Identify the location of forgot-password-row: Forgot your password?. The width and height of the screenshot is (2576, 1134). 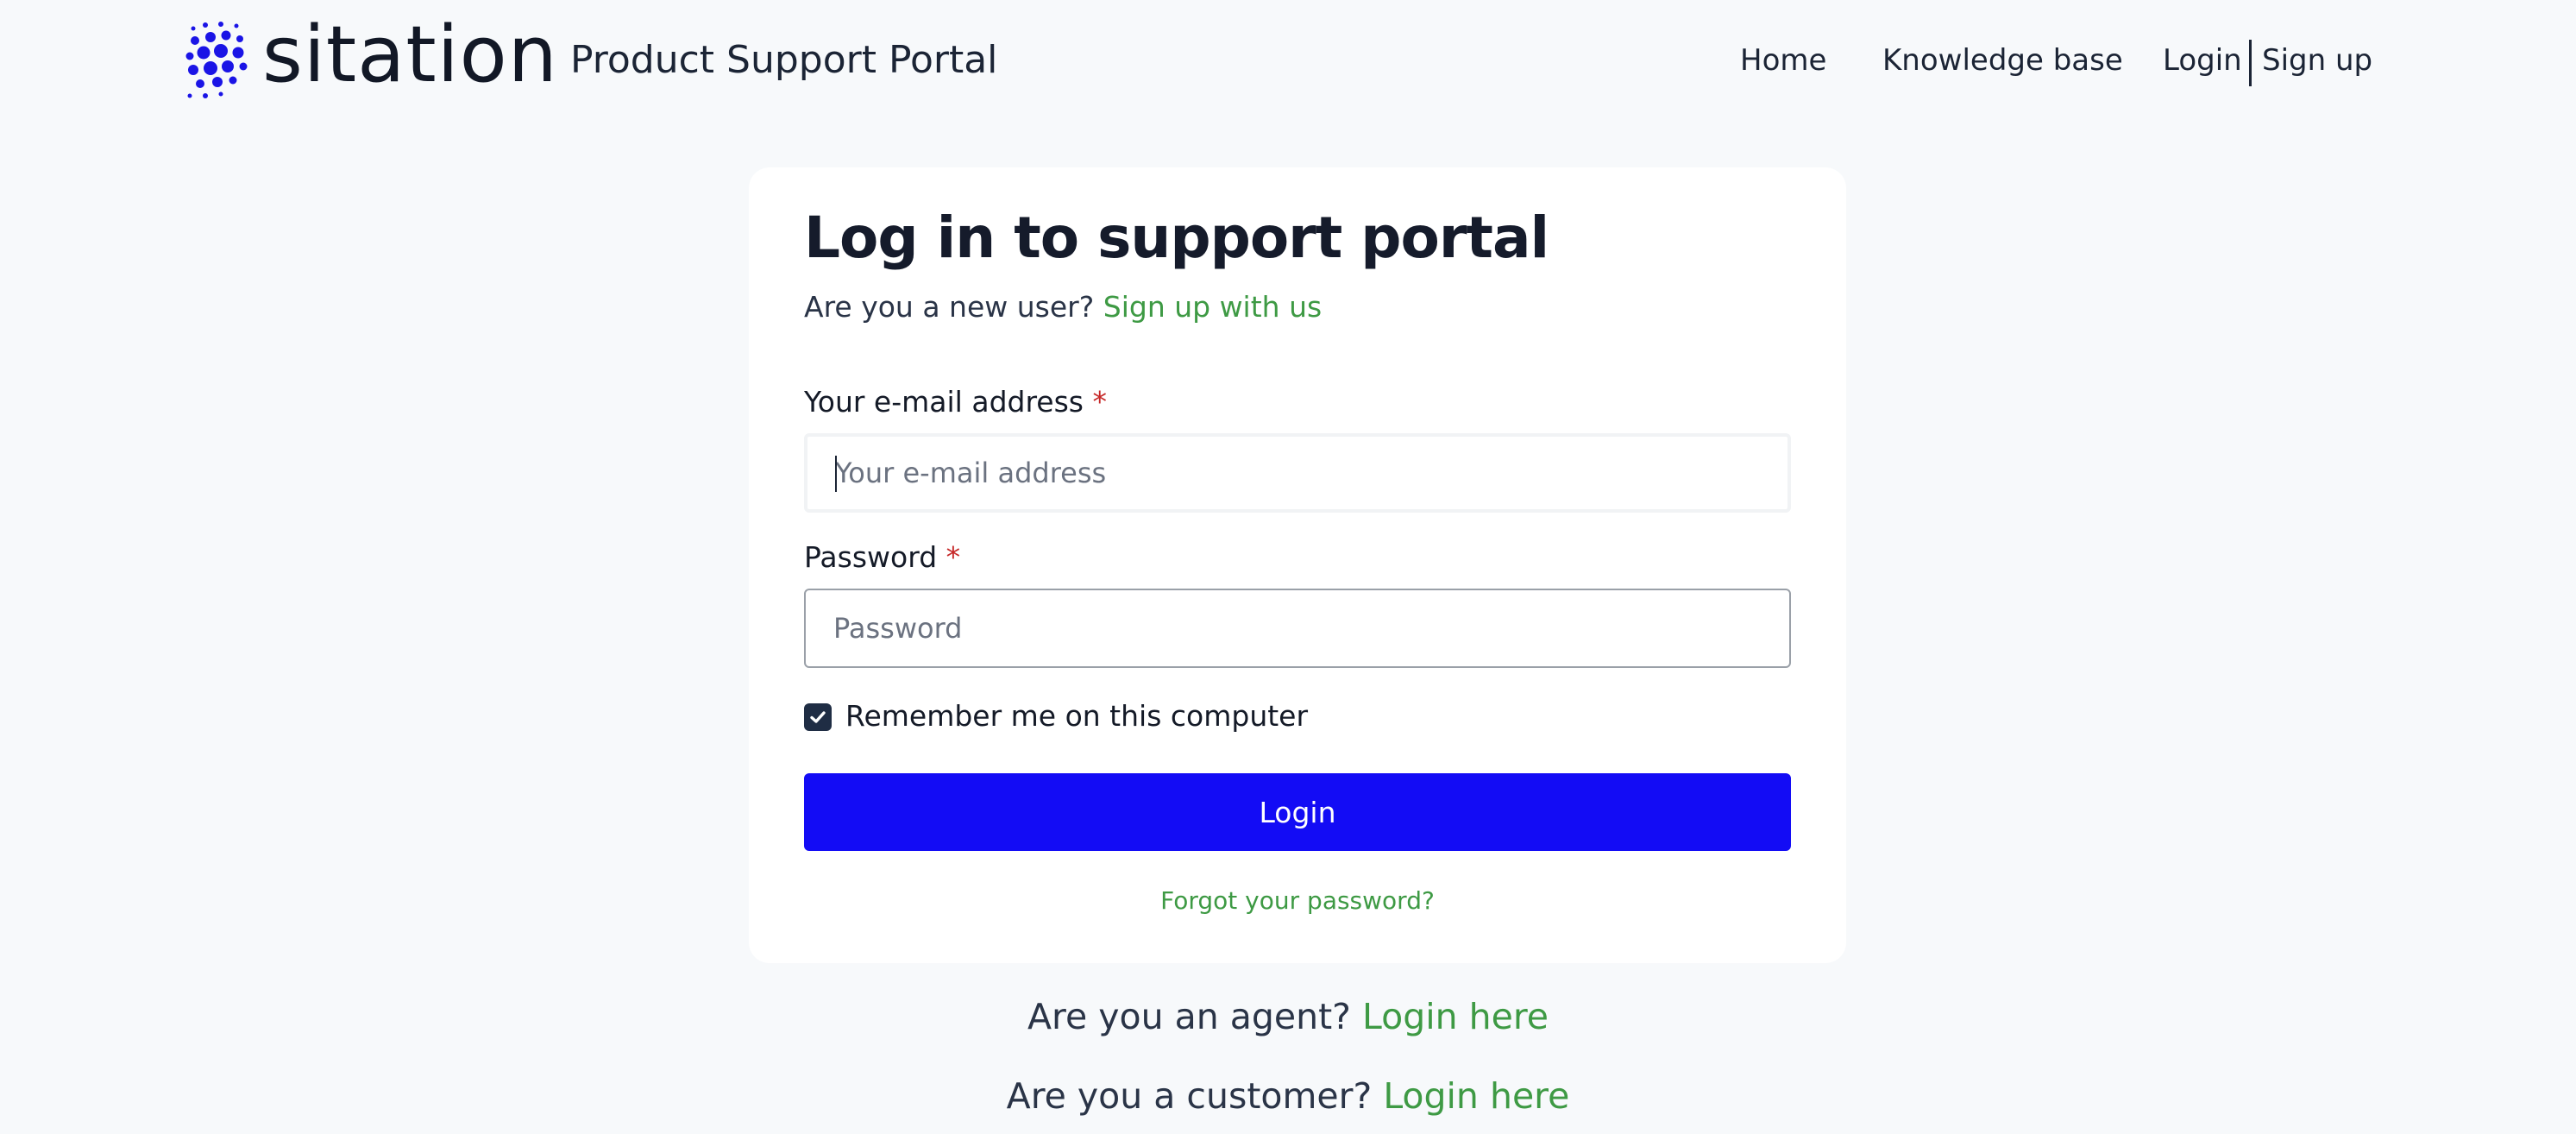
(1297, 901).